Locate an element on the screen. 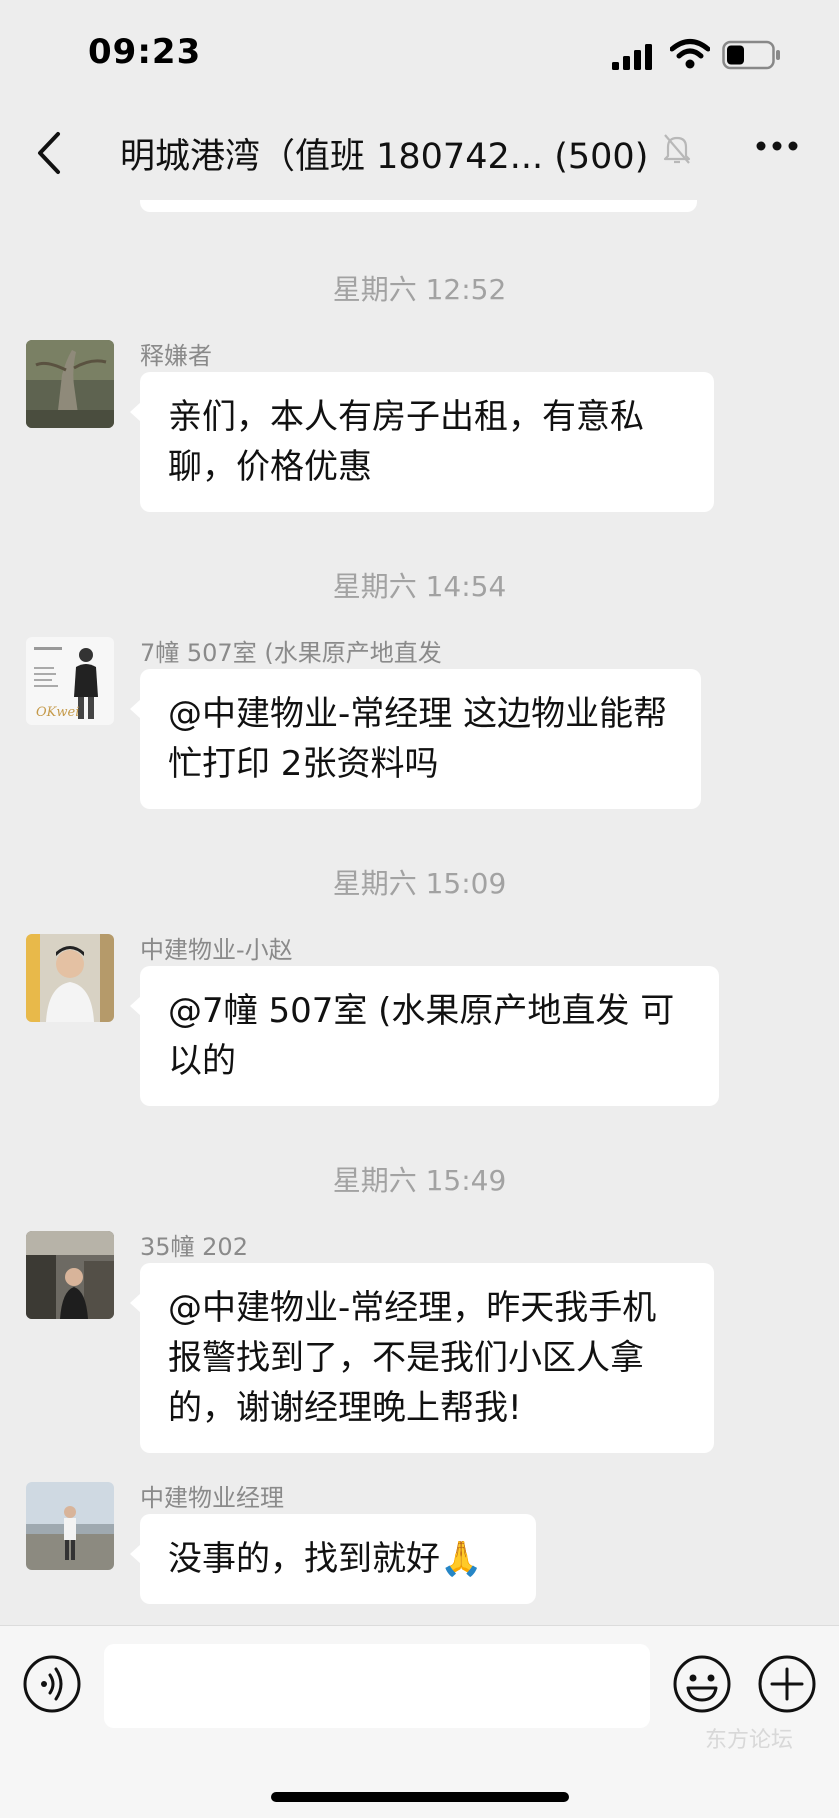  plus-icon is located at coordinates (787, 1684).